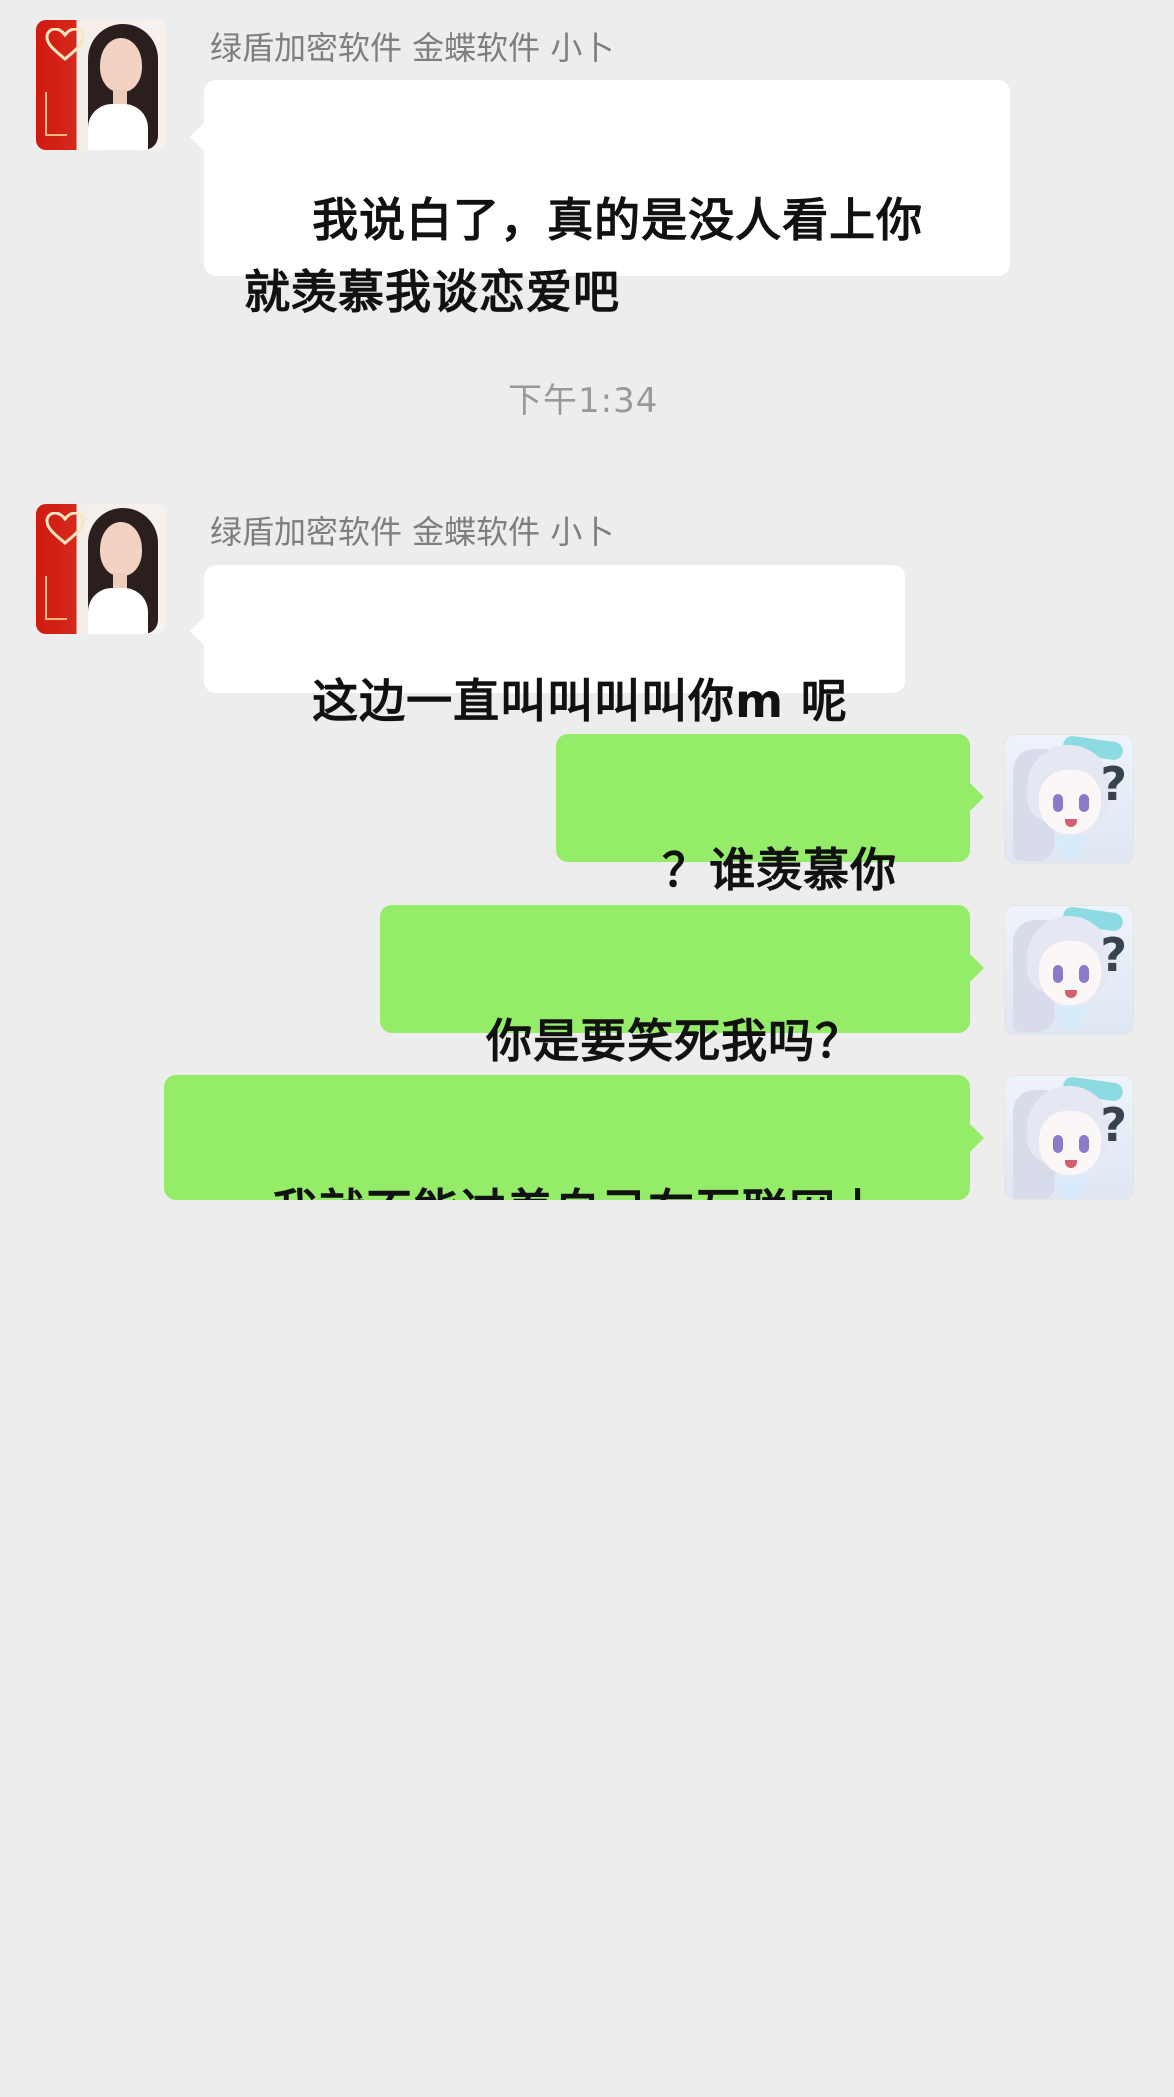 The height and width of the screenshot is (2097, 1174). I want to click on message-text: 这边一直叫叫叫叫你m 呢, so click(580, 701).